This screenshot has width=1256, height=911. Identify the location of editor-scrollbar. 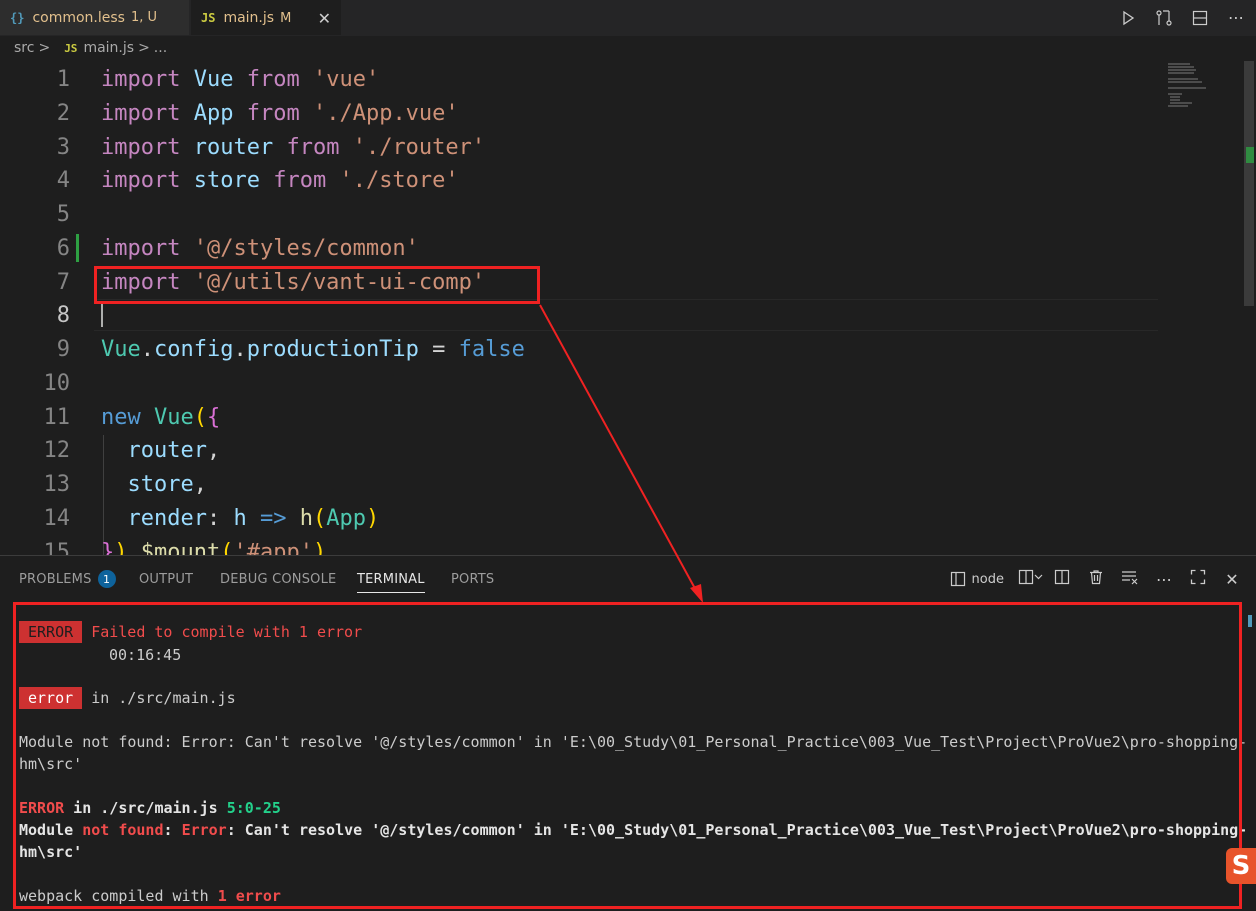
(1250, 308).